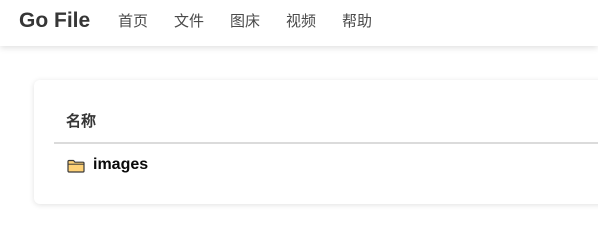 The height and width of the screenshot is (240, 598). Describe the element at coordinates (245, 21) in the screenshot. I see `nav-item-image-host: 图床` at that location.